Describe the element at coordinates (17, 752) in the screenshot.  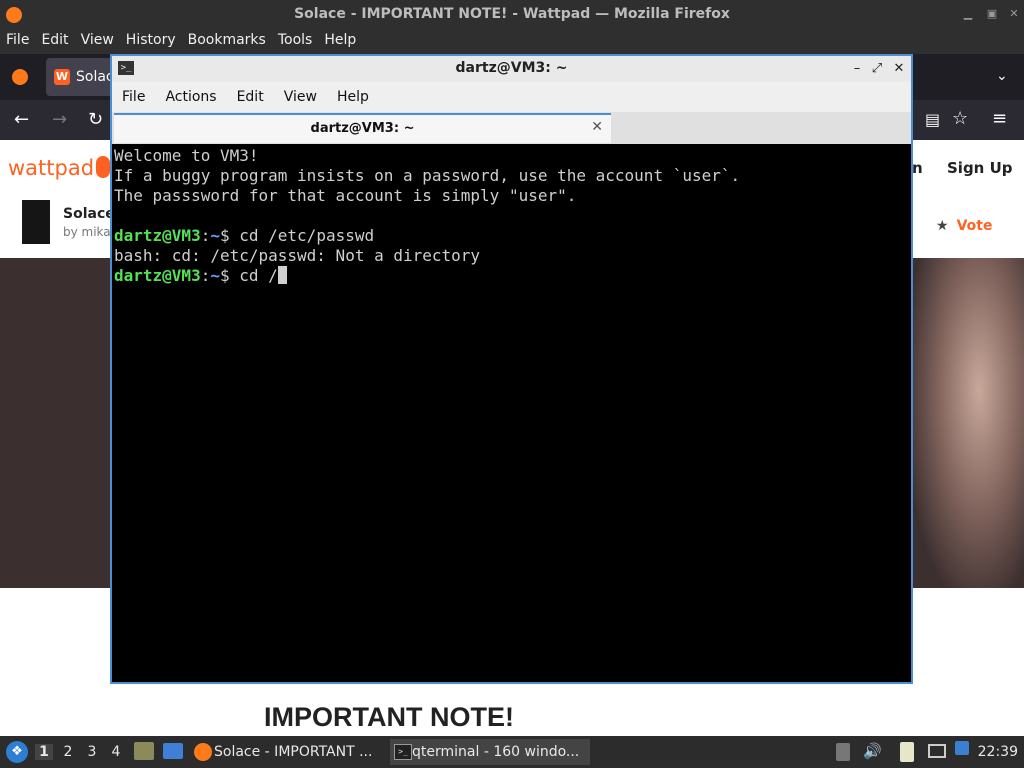
I see `start-menu-icon: ❖` at that location.